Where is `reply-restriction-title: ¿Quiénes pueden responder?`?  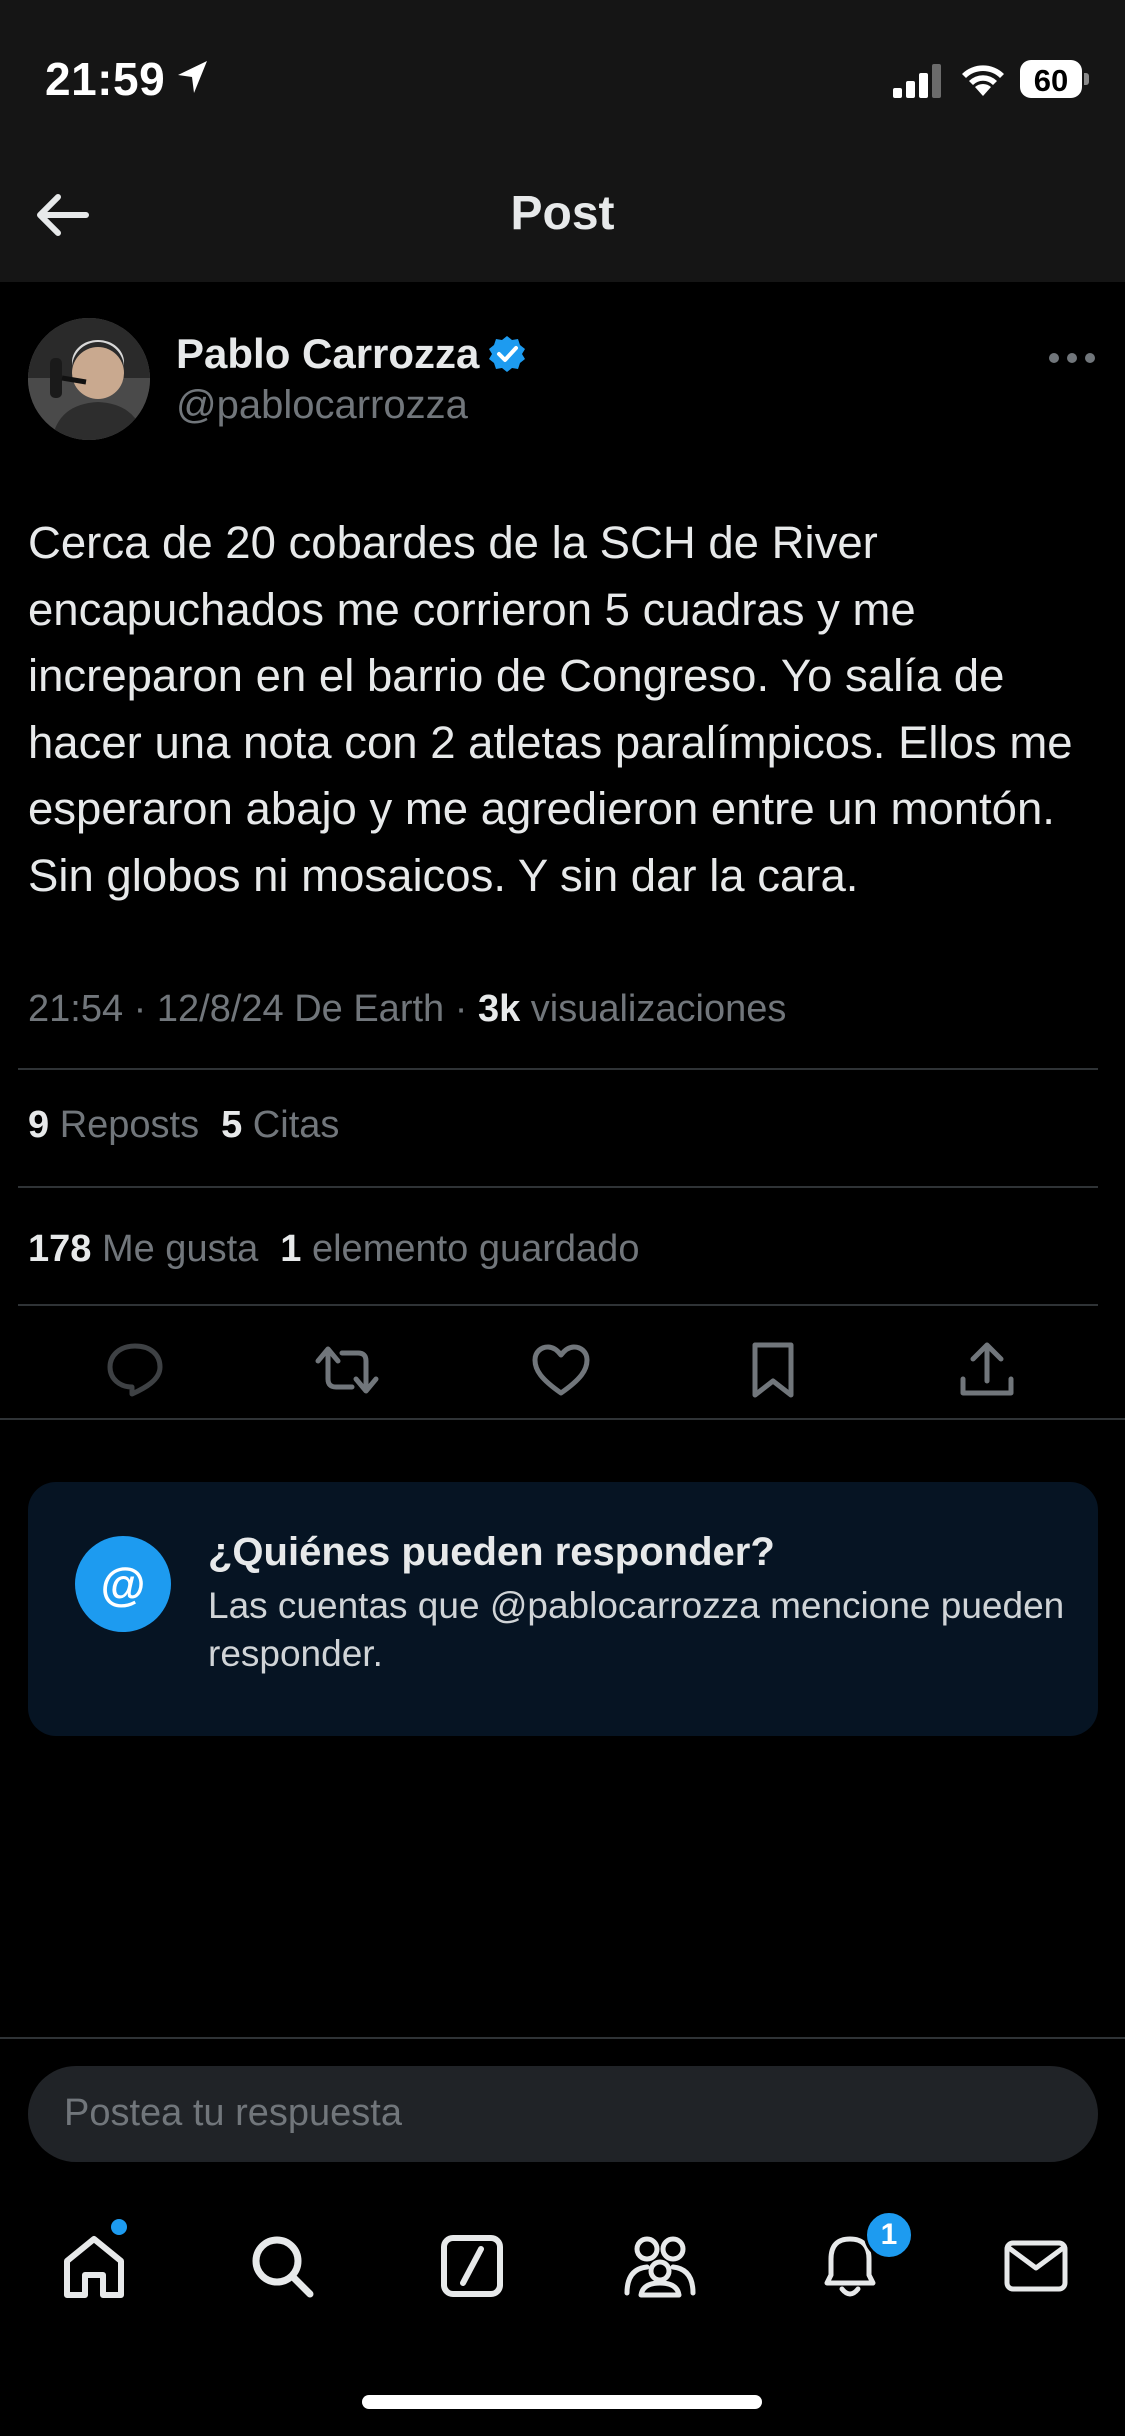 reply-restriction-title: ¿Quiénes pueden responder? is located at coordinates (491, 1552).